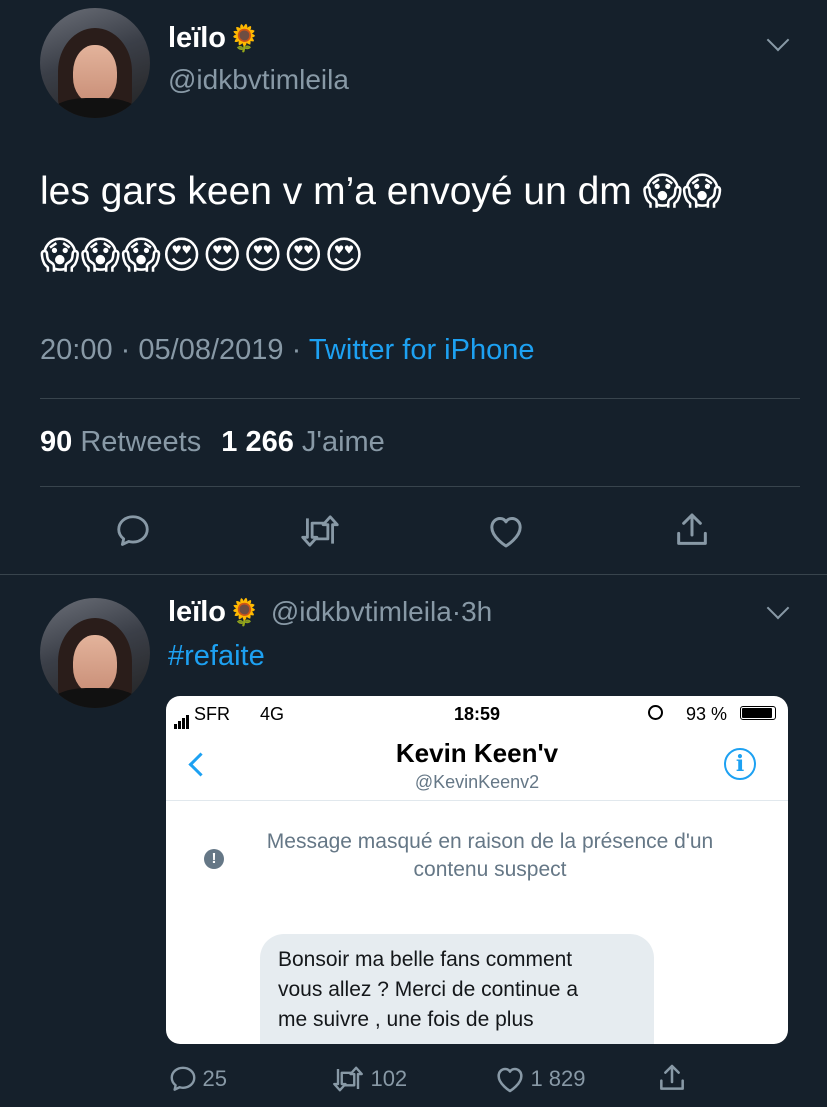  Describe the element at coordinates (422, 350) in the screenshot. I see `tweet-source-link: Twitter for iPhone` at that location.